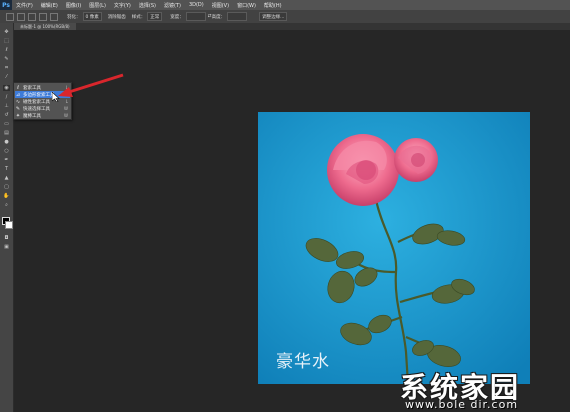  I want to click on intersect-selection-icon, so click(53, 16).